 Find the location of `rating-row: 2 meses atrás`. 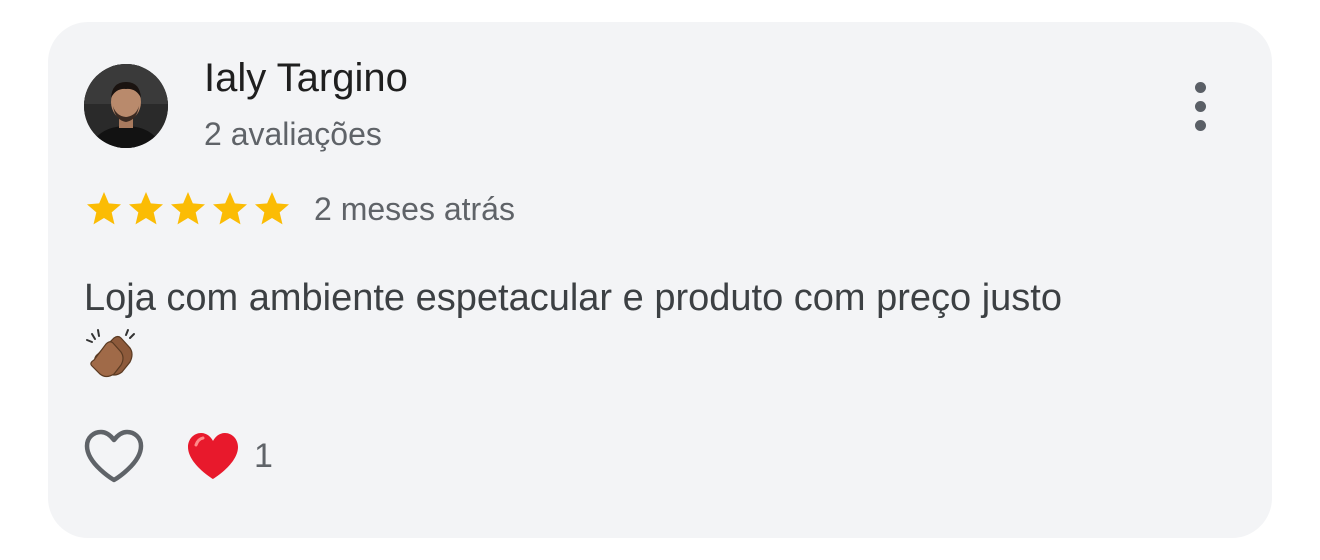

rating-row: 2 meses atrás is located at coordinates (299, 209).